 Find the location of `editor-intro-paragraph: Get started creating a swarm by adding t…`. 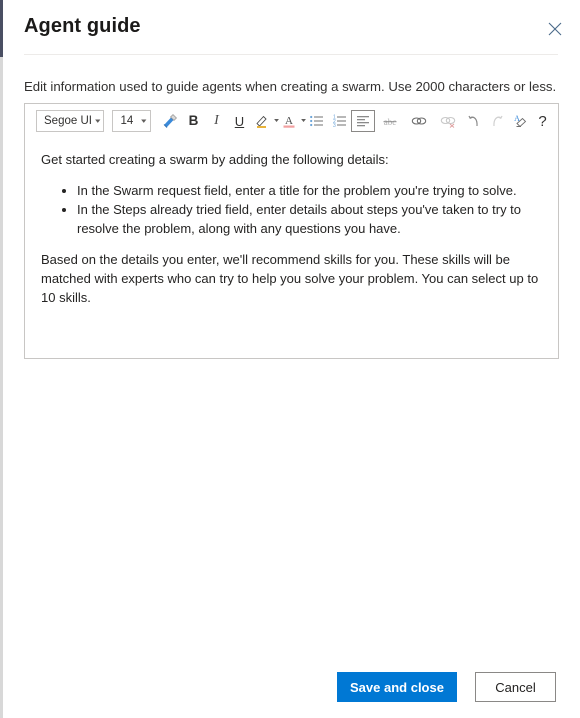

editor-intro-paragraph: Get started creating a swarm by adding t… is located at coordinates (215, 159).